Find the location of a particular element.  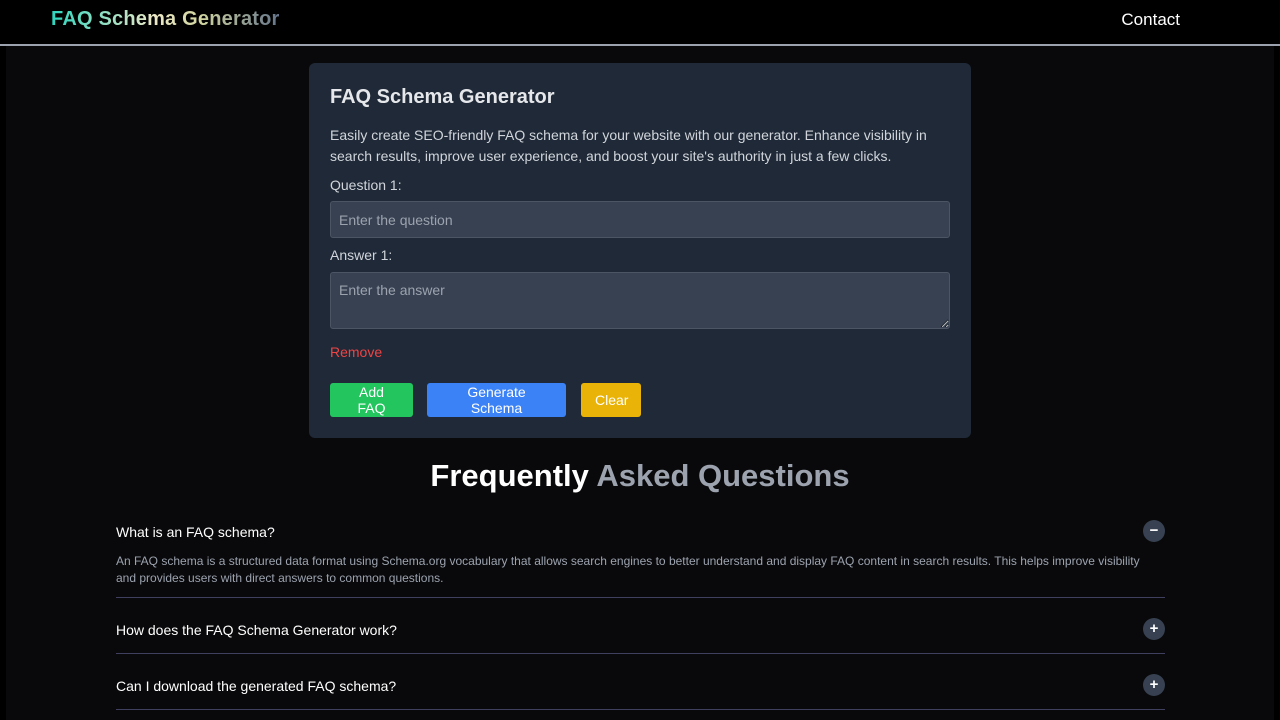

remove-faq-button: Remove is located at coordinates (356, 352).